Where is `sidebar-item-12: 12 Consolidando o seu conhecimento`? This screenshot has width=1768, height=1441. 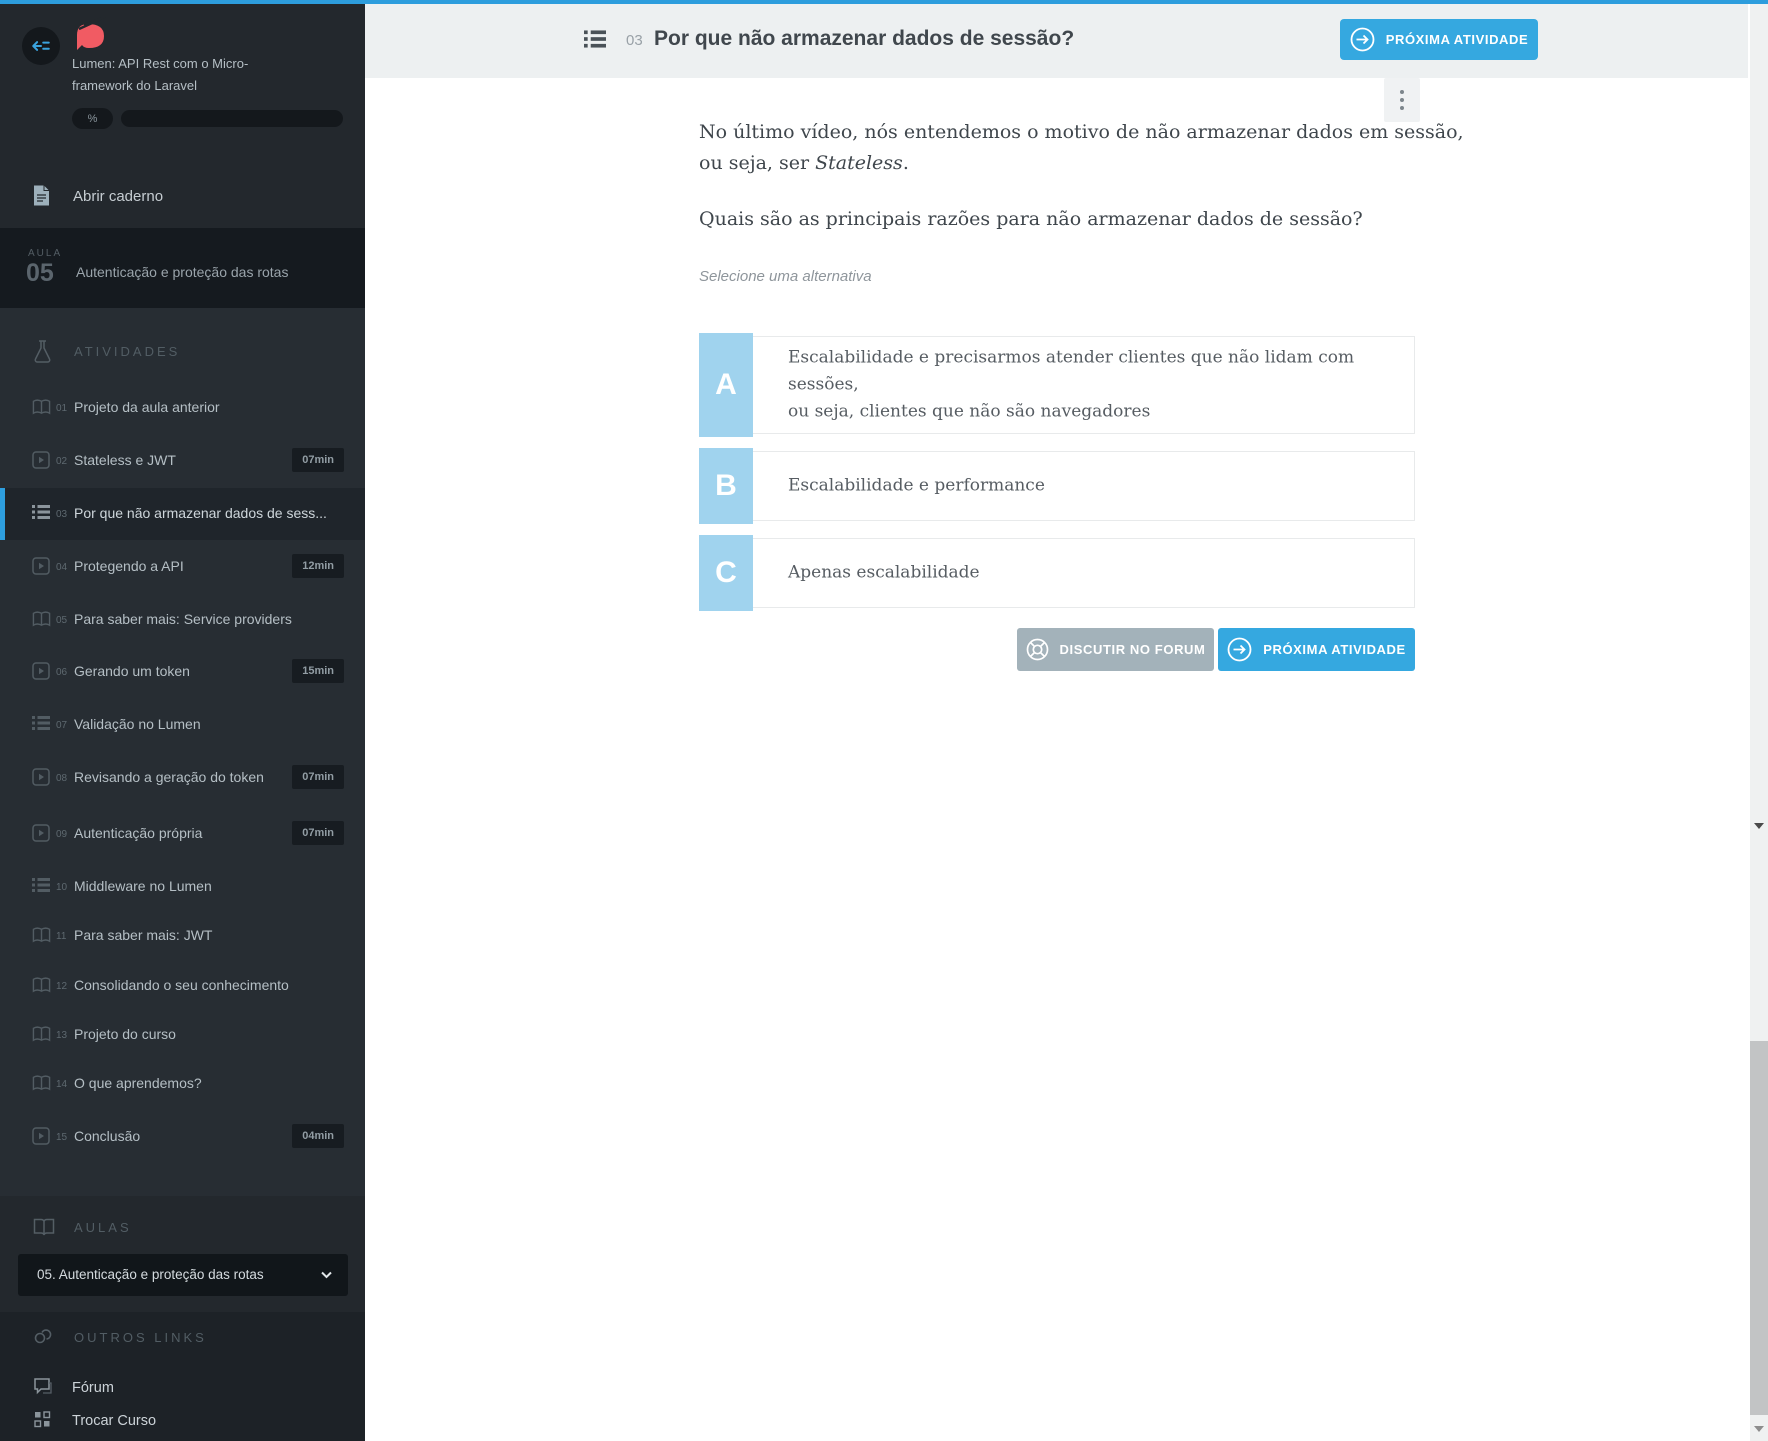 sidebar-item-12: 12 Consolidando o seu conhecimento is located at coordinates (182, 986).